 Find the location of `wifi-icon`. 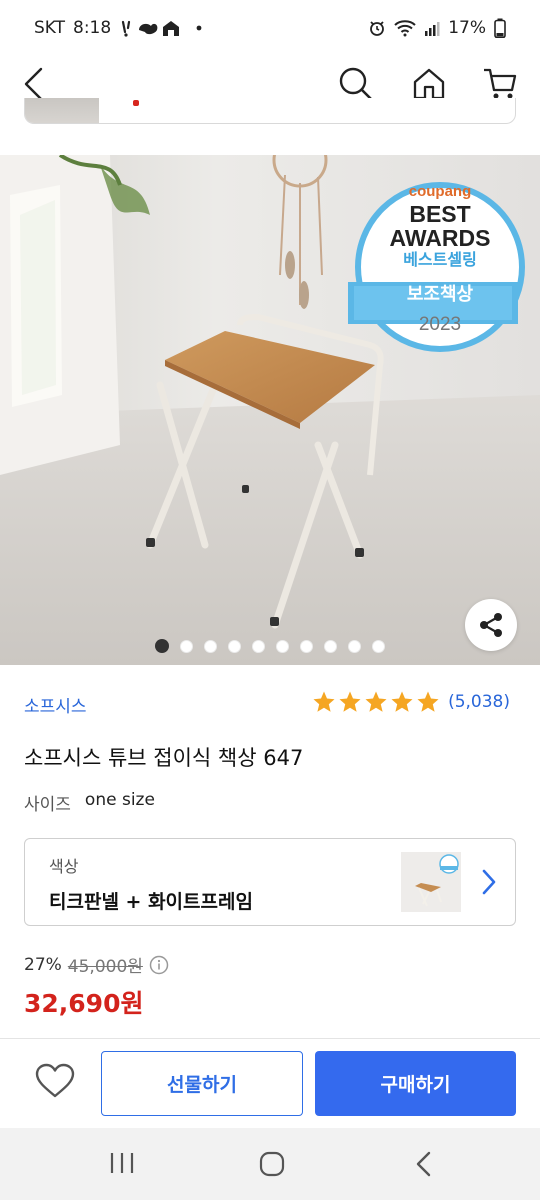

wifi-icon is located at coordinates (405, 28).